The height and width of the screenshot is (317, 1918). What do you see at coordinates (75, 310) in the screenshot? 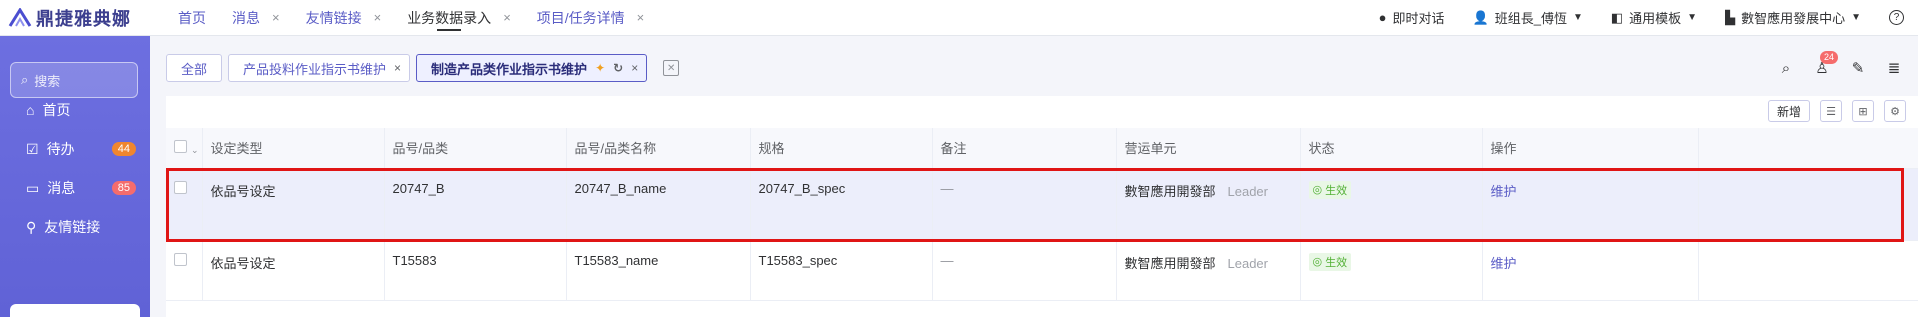
I see `sidebar-item-partial` at bounding box center [75, 310].